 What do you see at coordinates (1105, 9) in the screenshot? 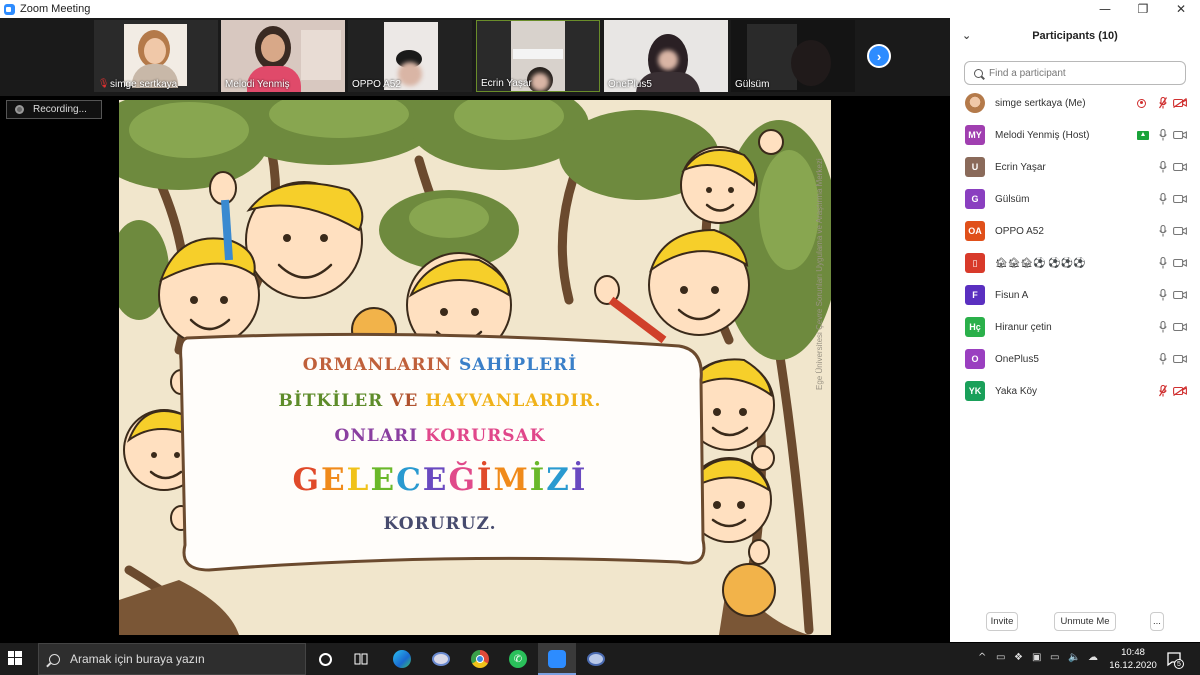
I see `minimize-button: —` at bounding box center [1105, 9].